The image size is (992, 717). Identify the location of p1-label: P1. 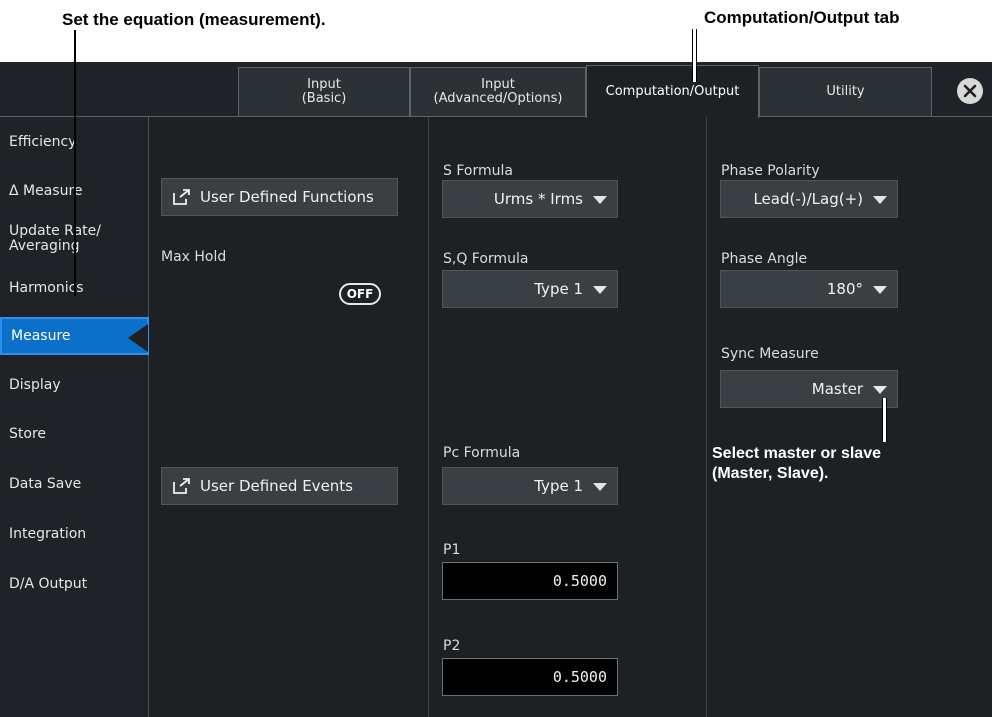
(452, 550).